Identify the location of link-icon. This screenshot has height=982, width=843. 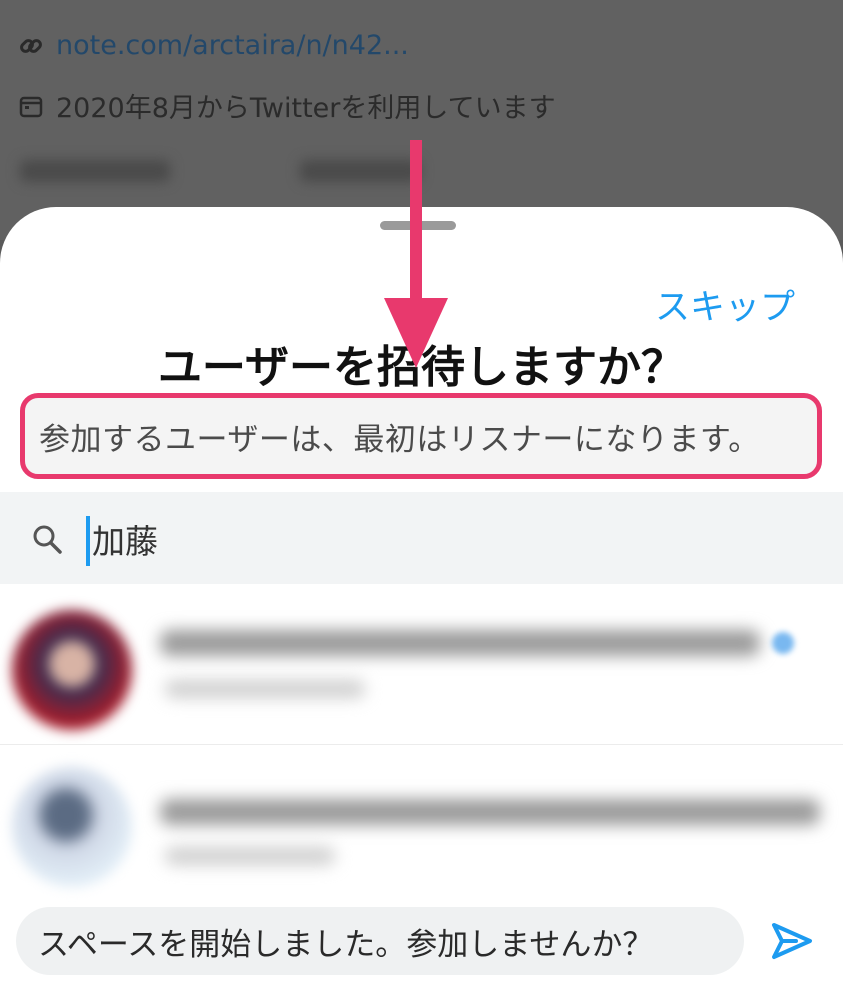
(31, 46).